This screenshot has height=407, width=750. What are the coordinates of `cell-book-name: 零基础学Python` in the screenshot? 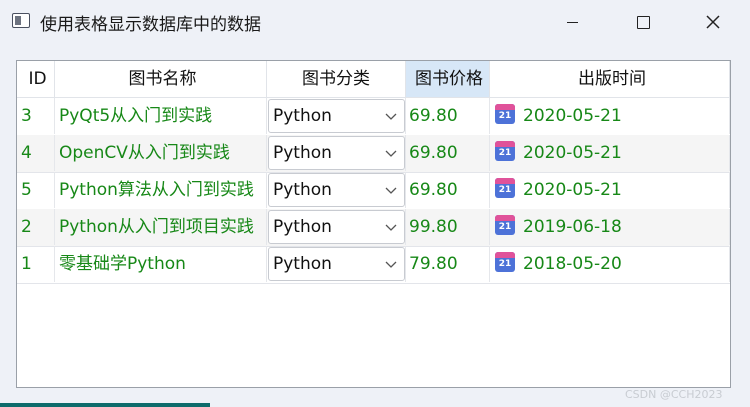 It's located at (161, 264).